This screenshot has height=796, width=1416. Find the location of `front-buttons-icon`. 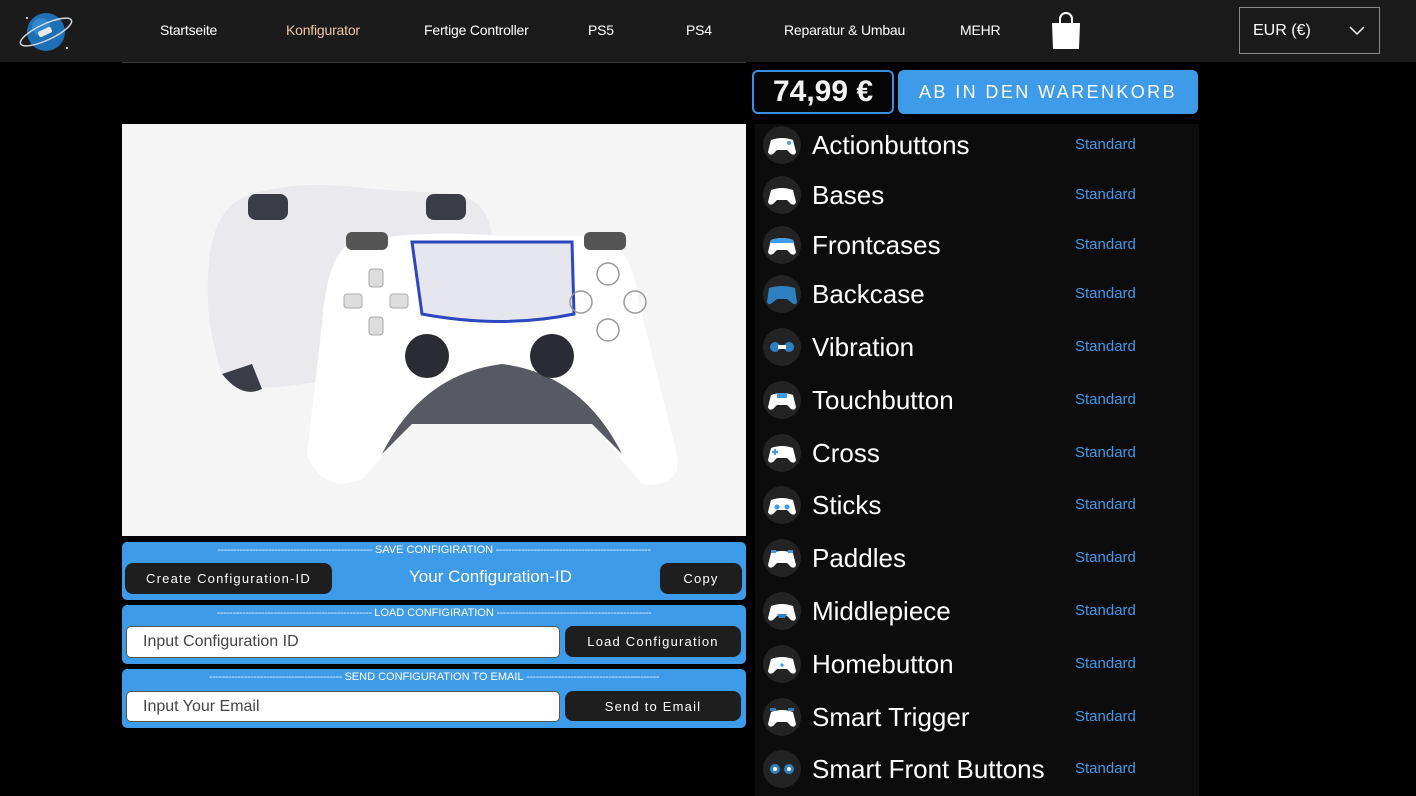

front-buttons-icon is located at coordinates (782, 769).